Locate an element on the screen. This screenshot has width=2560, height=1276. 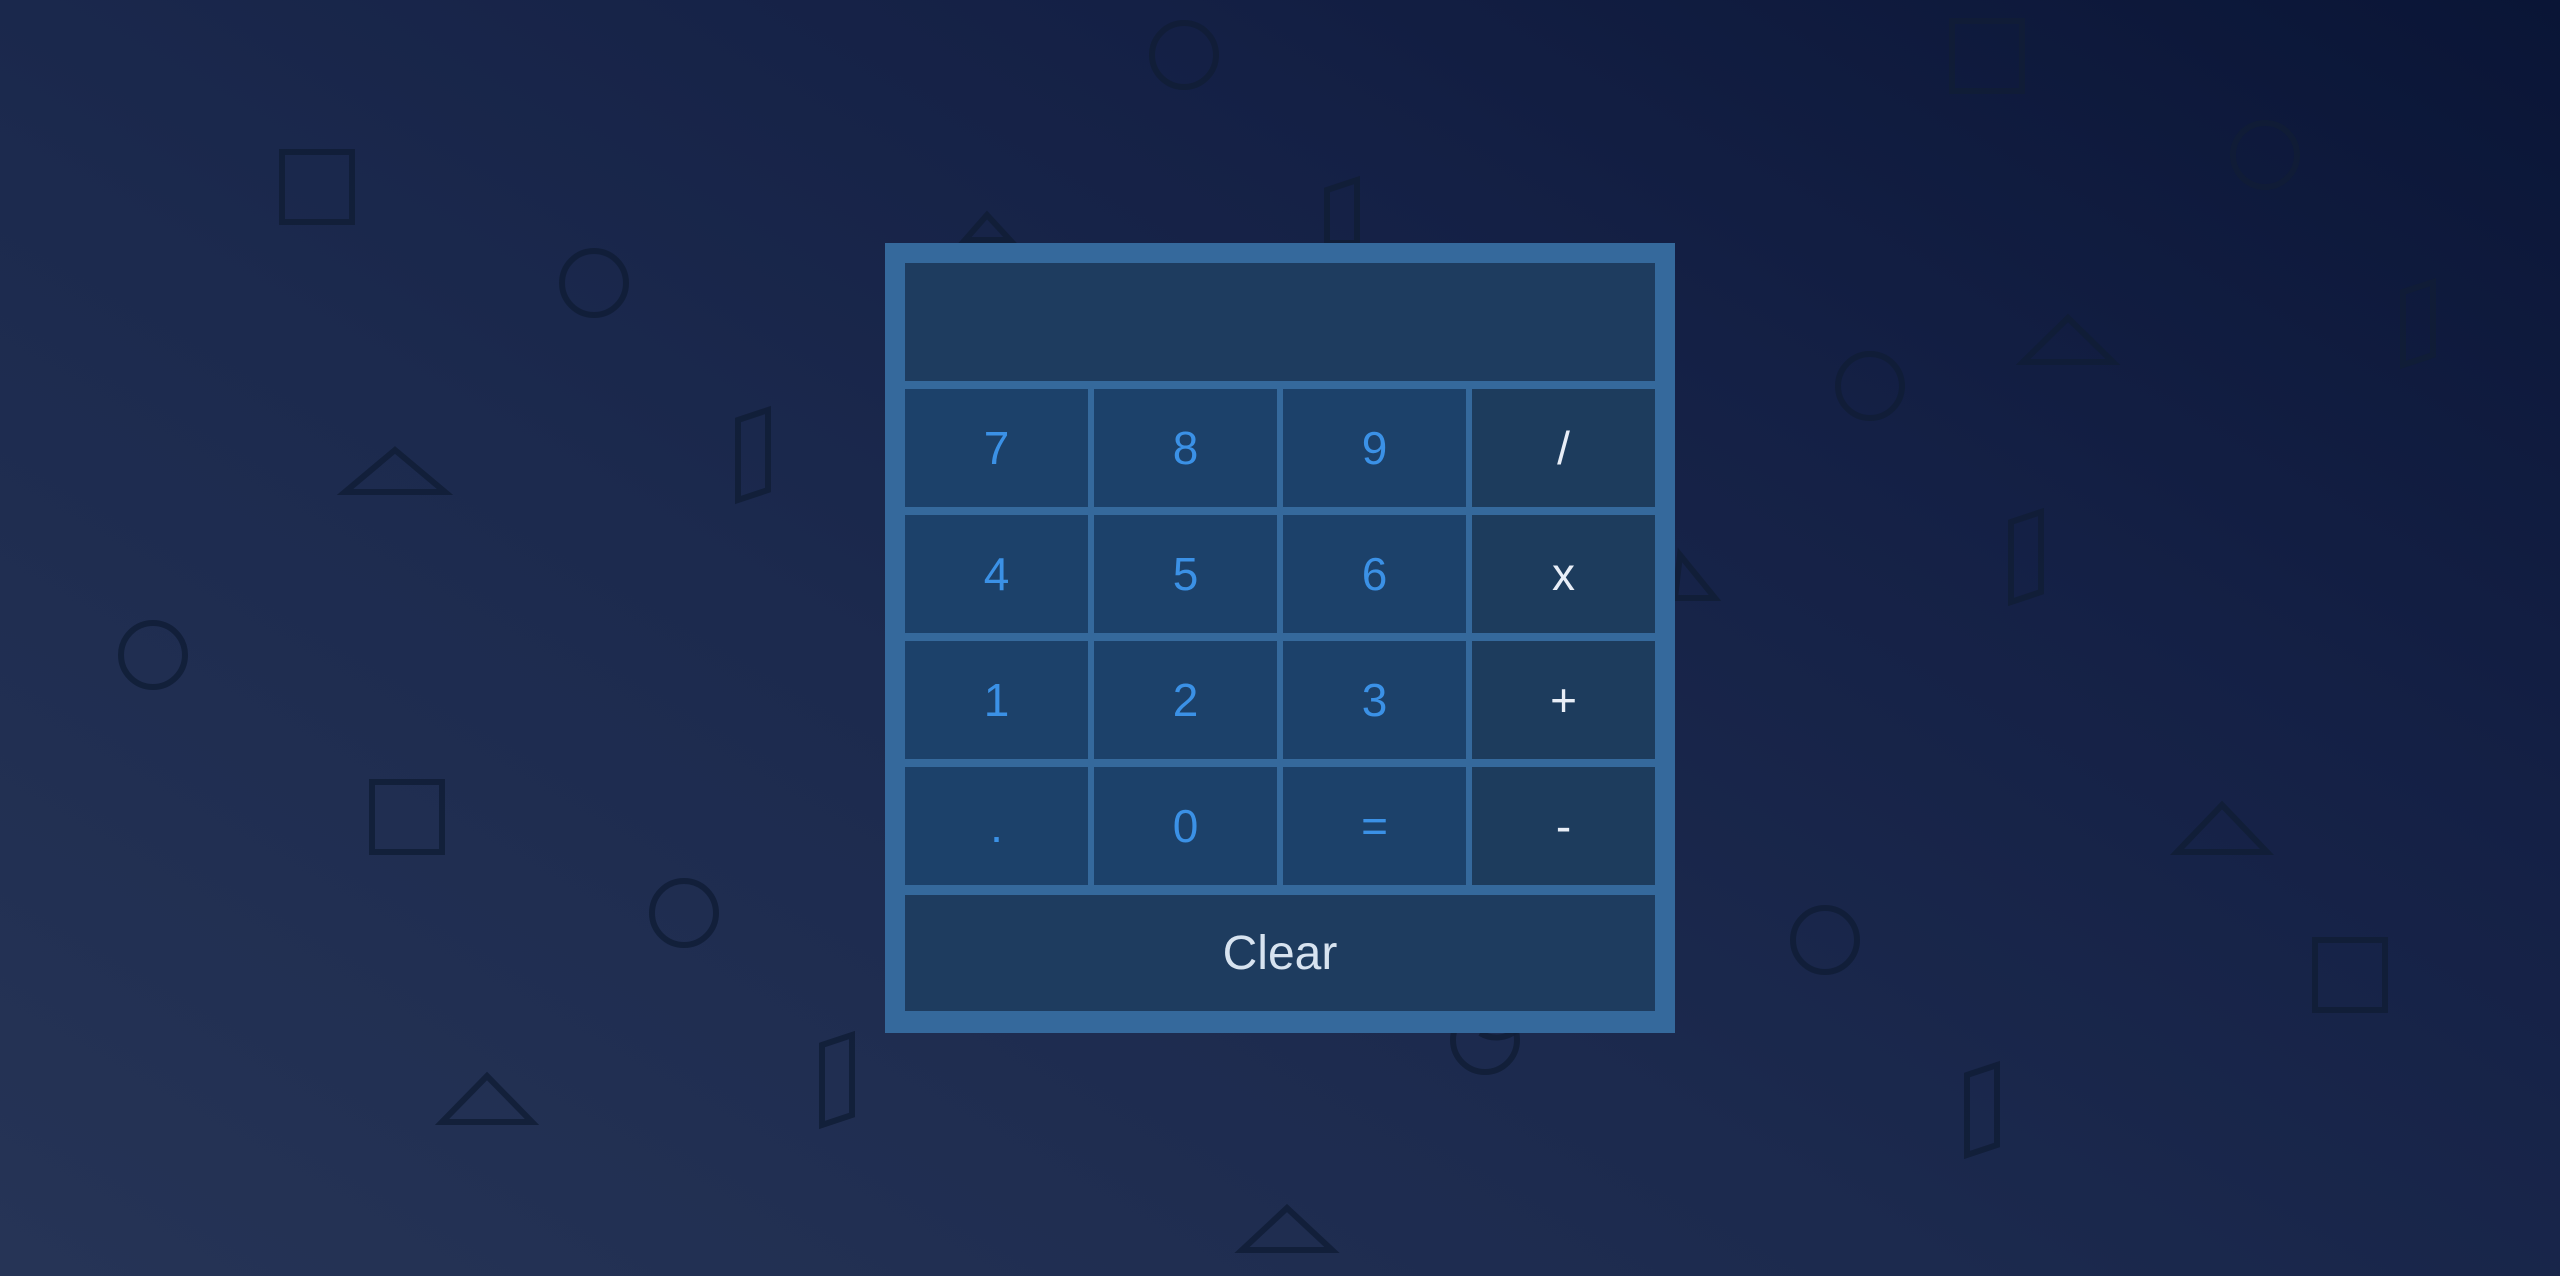
equals-button: = is located at coordinates (1374, 826).